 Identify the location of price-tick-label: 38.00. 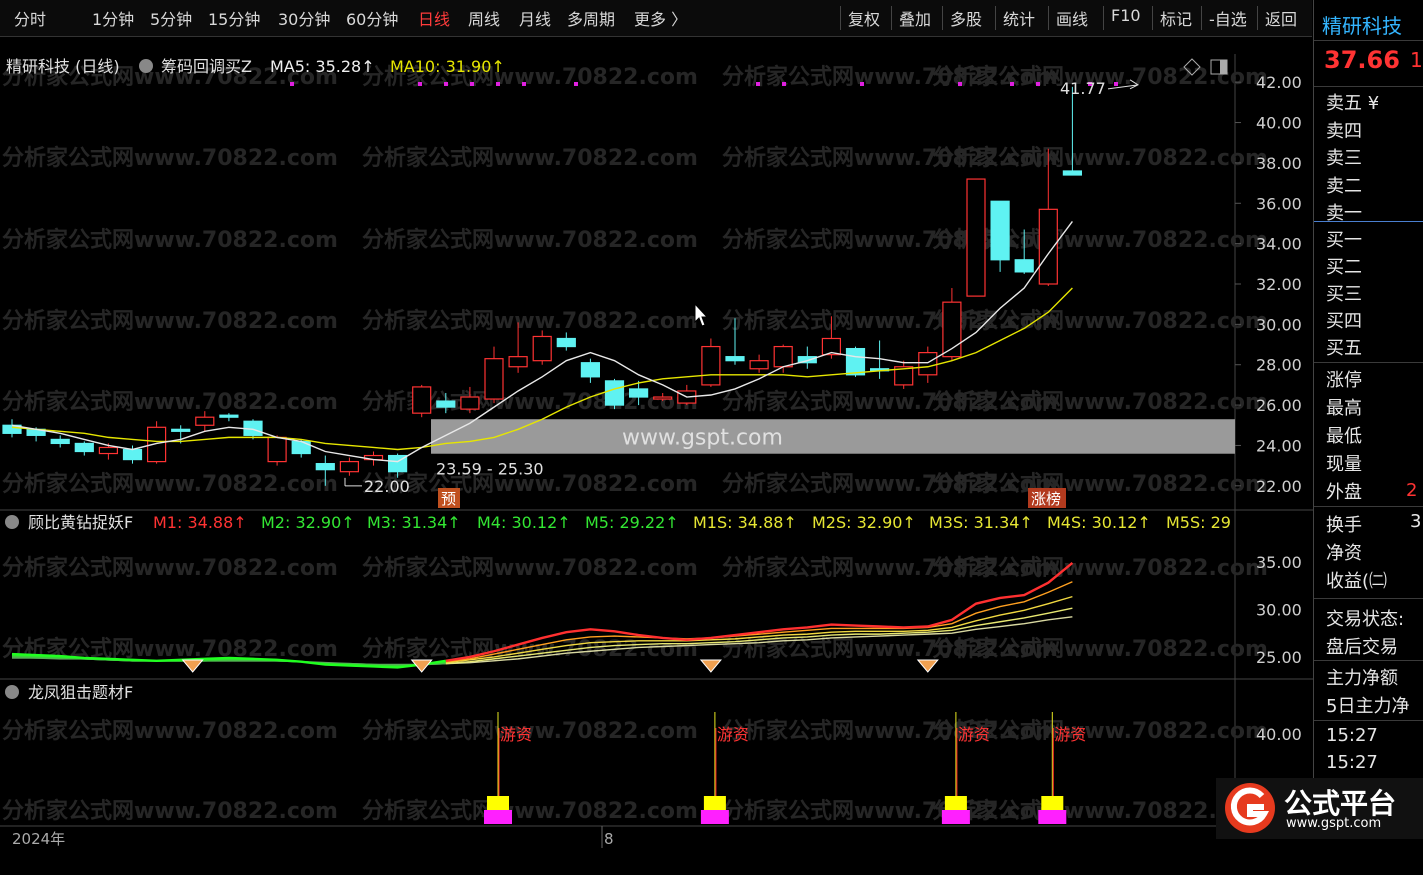
(1279, 163).